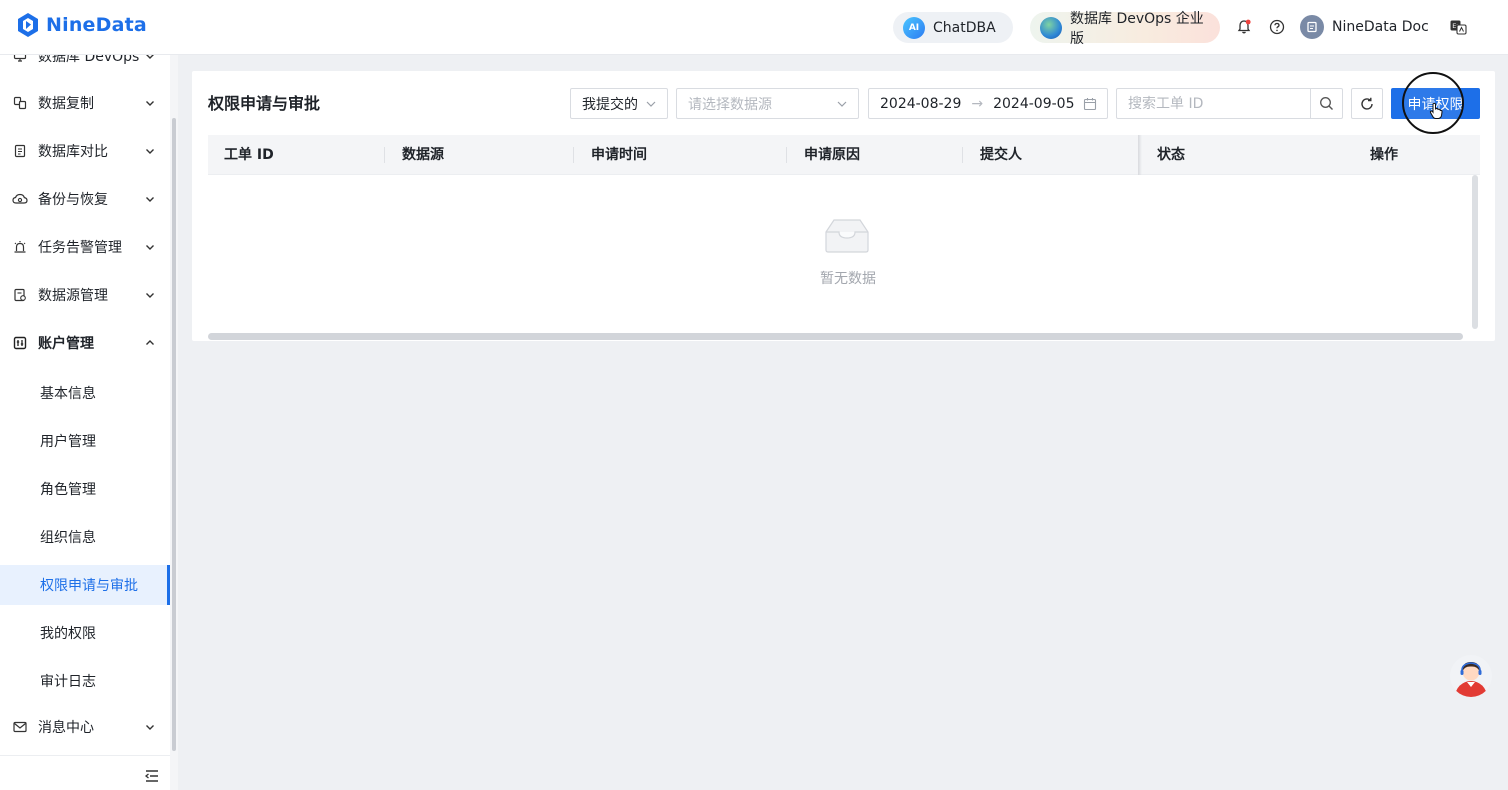 The height and width of the screenshot is (790, 1508). I want to click on column-actions: 操作, so click(1384, 155).